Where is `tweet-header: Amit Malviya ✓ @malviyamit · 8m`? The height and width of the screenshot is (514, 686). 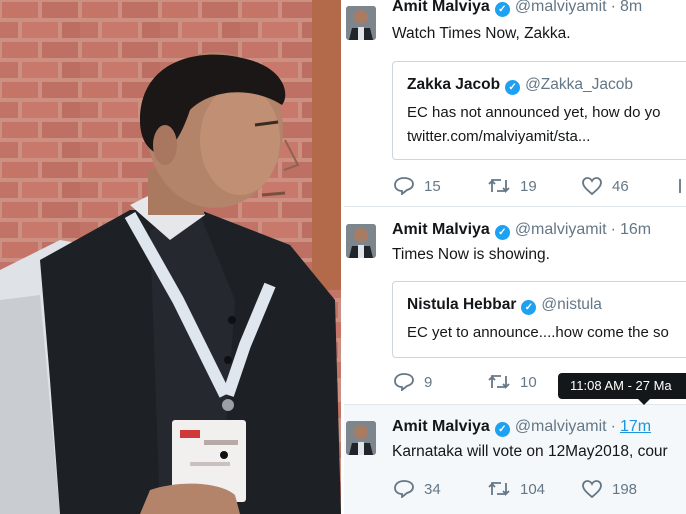 tweet-header: Amit Malviya ✓ @malviyamit · 8m is located at coordinates (517, 8).